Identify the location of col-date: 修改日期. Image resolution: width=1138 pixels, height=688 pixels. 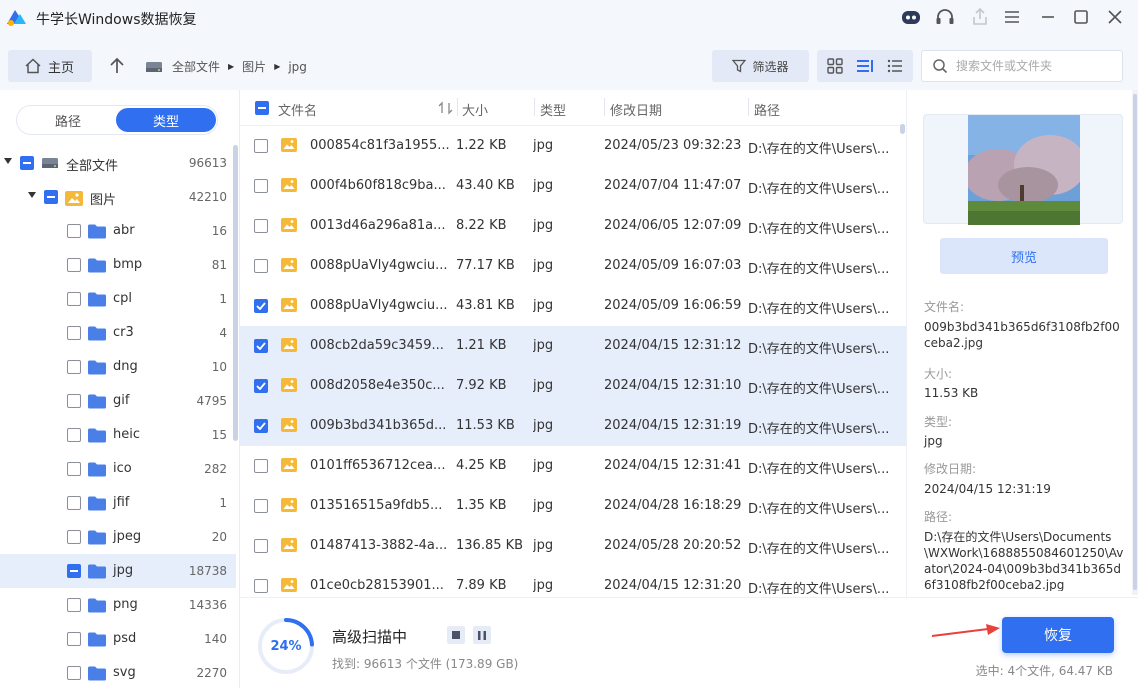
(636, 109).